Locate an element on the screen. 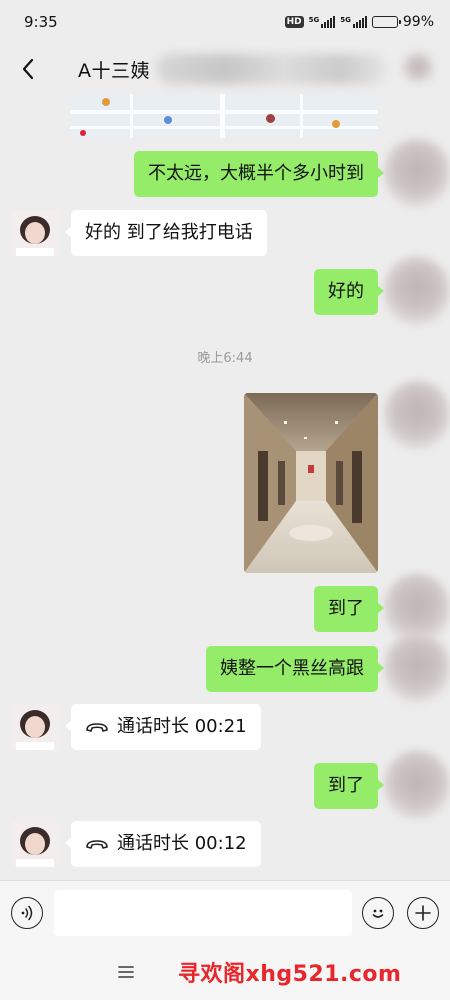  message-bubble-outgoing: 好的 is located at coordinates (349, 292).